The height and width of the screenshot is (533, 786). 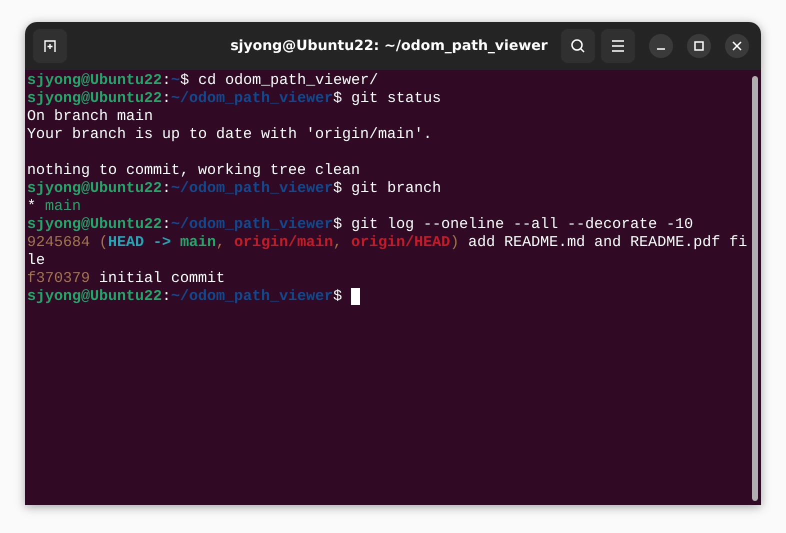 I want to click on terminal-line: sjyong@Ubuntu22:~/odom_path_viewer$ git status, so click(x=234, y=98).